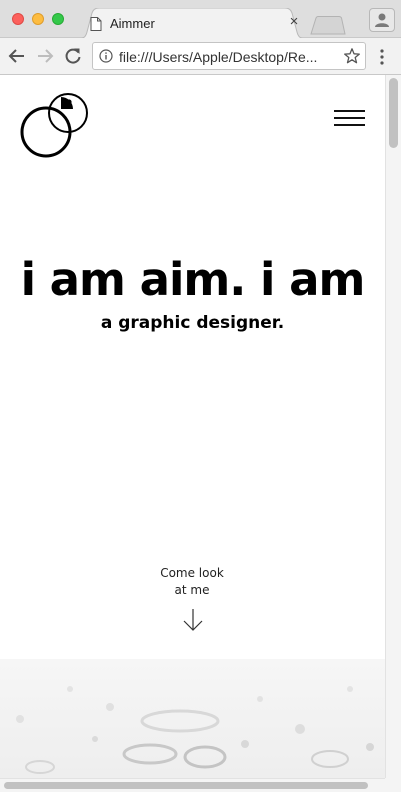  What do you see at coordinates (393, 113) in the screenshot?
I see `vertical-scroll-thumb` at bounding box center [393, 113].